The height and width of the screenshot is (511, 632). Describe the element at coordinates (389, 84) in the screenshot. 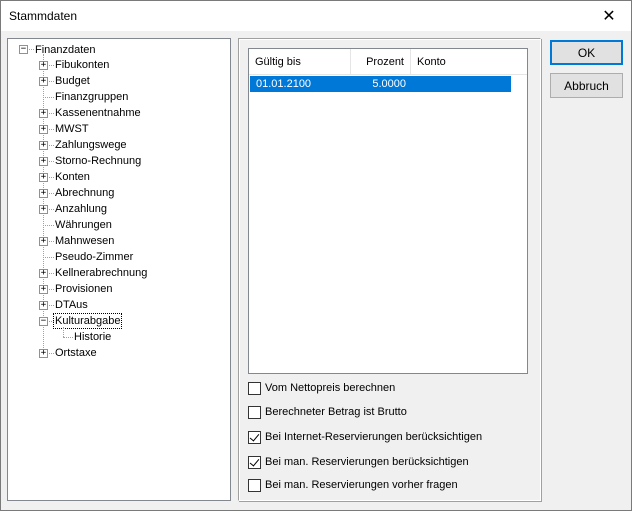

I see `cell-prozent: 5.0000` at that location.